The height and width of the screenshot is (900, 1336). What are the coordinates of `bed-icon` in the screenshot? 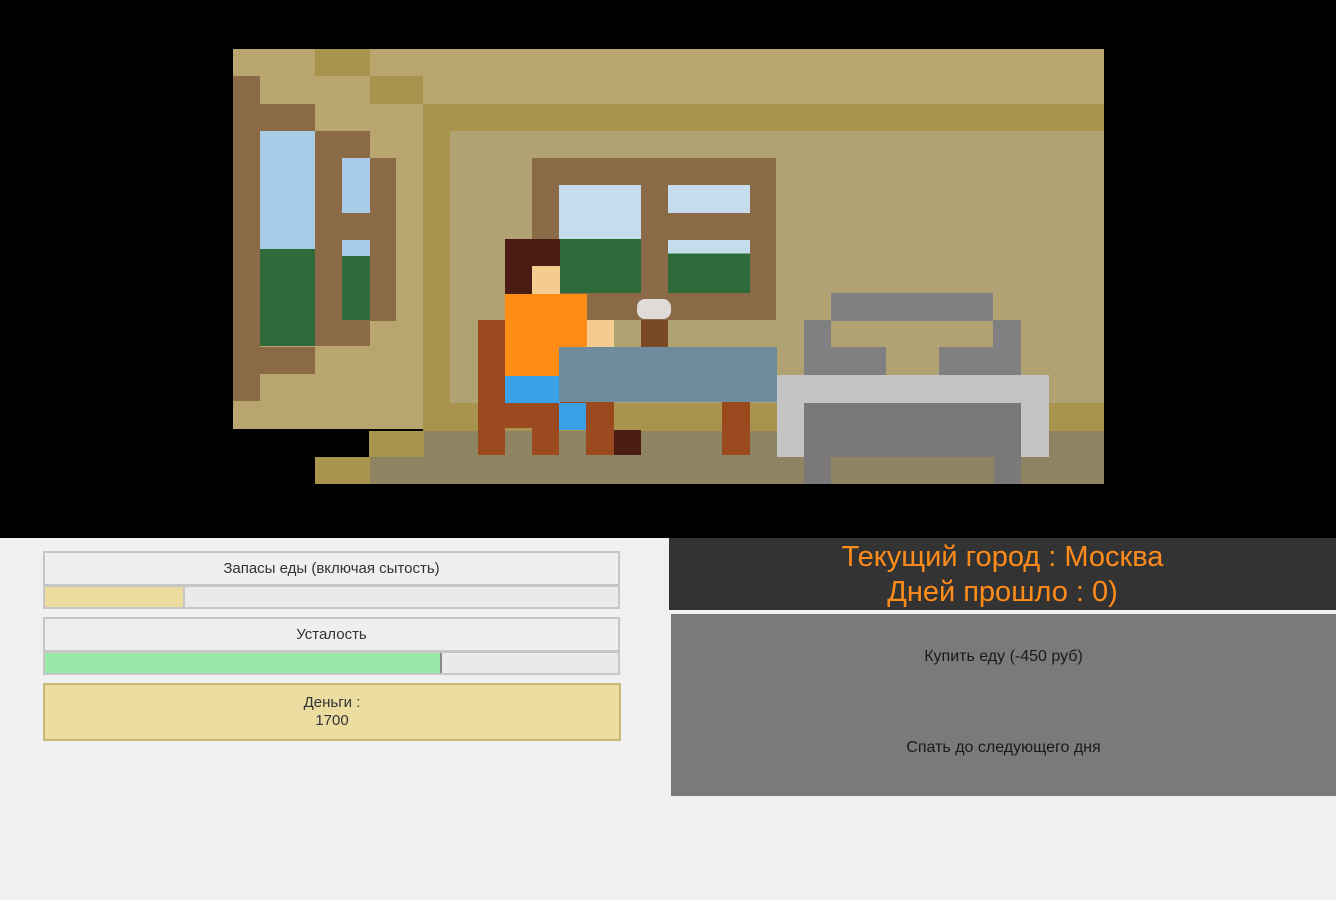 It's located at (912, 307).